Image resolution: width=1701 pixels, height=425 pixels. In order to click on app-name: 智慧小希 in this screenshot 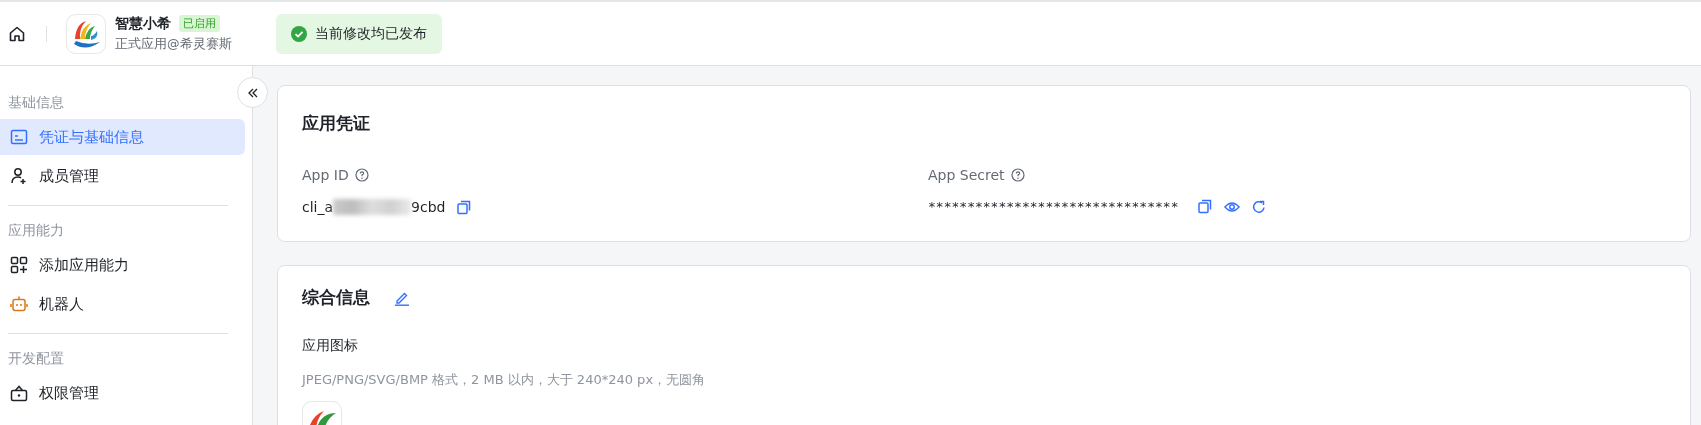, I will do `click(143, 23)`.